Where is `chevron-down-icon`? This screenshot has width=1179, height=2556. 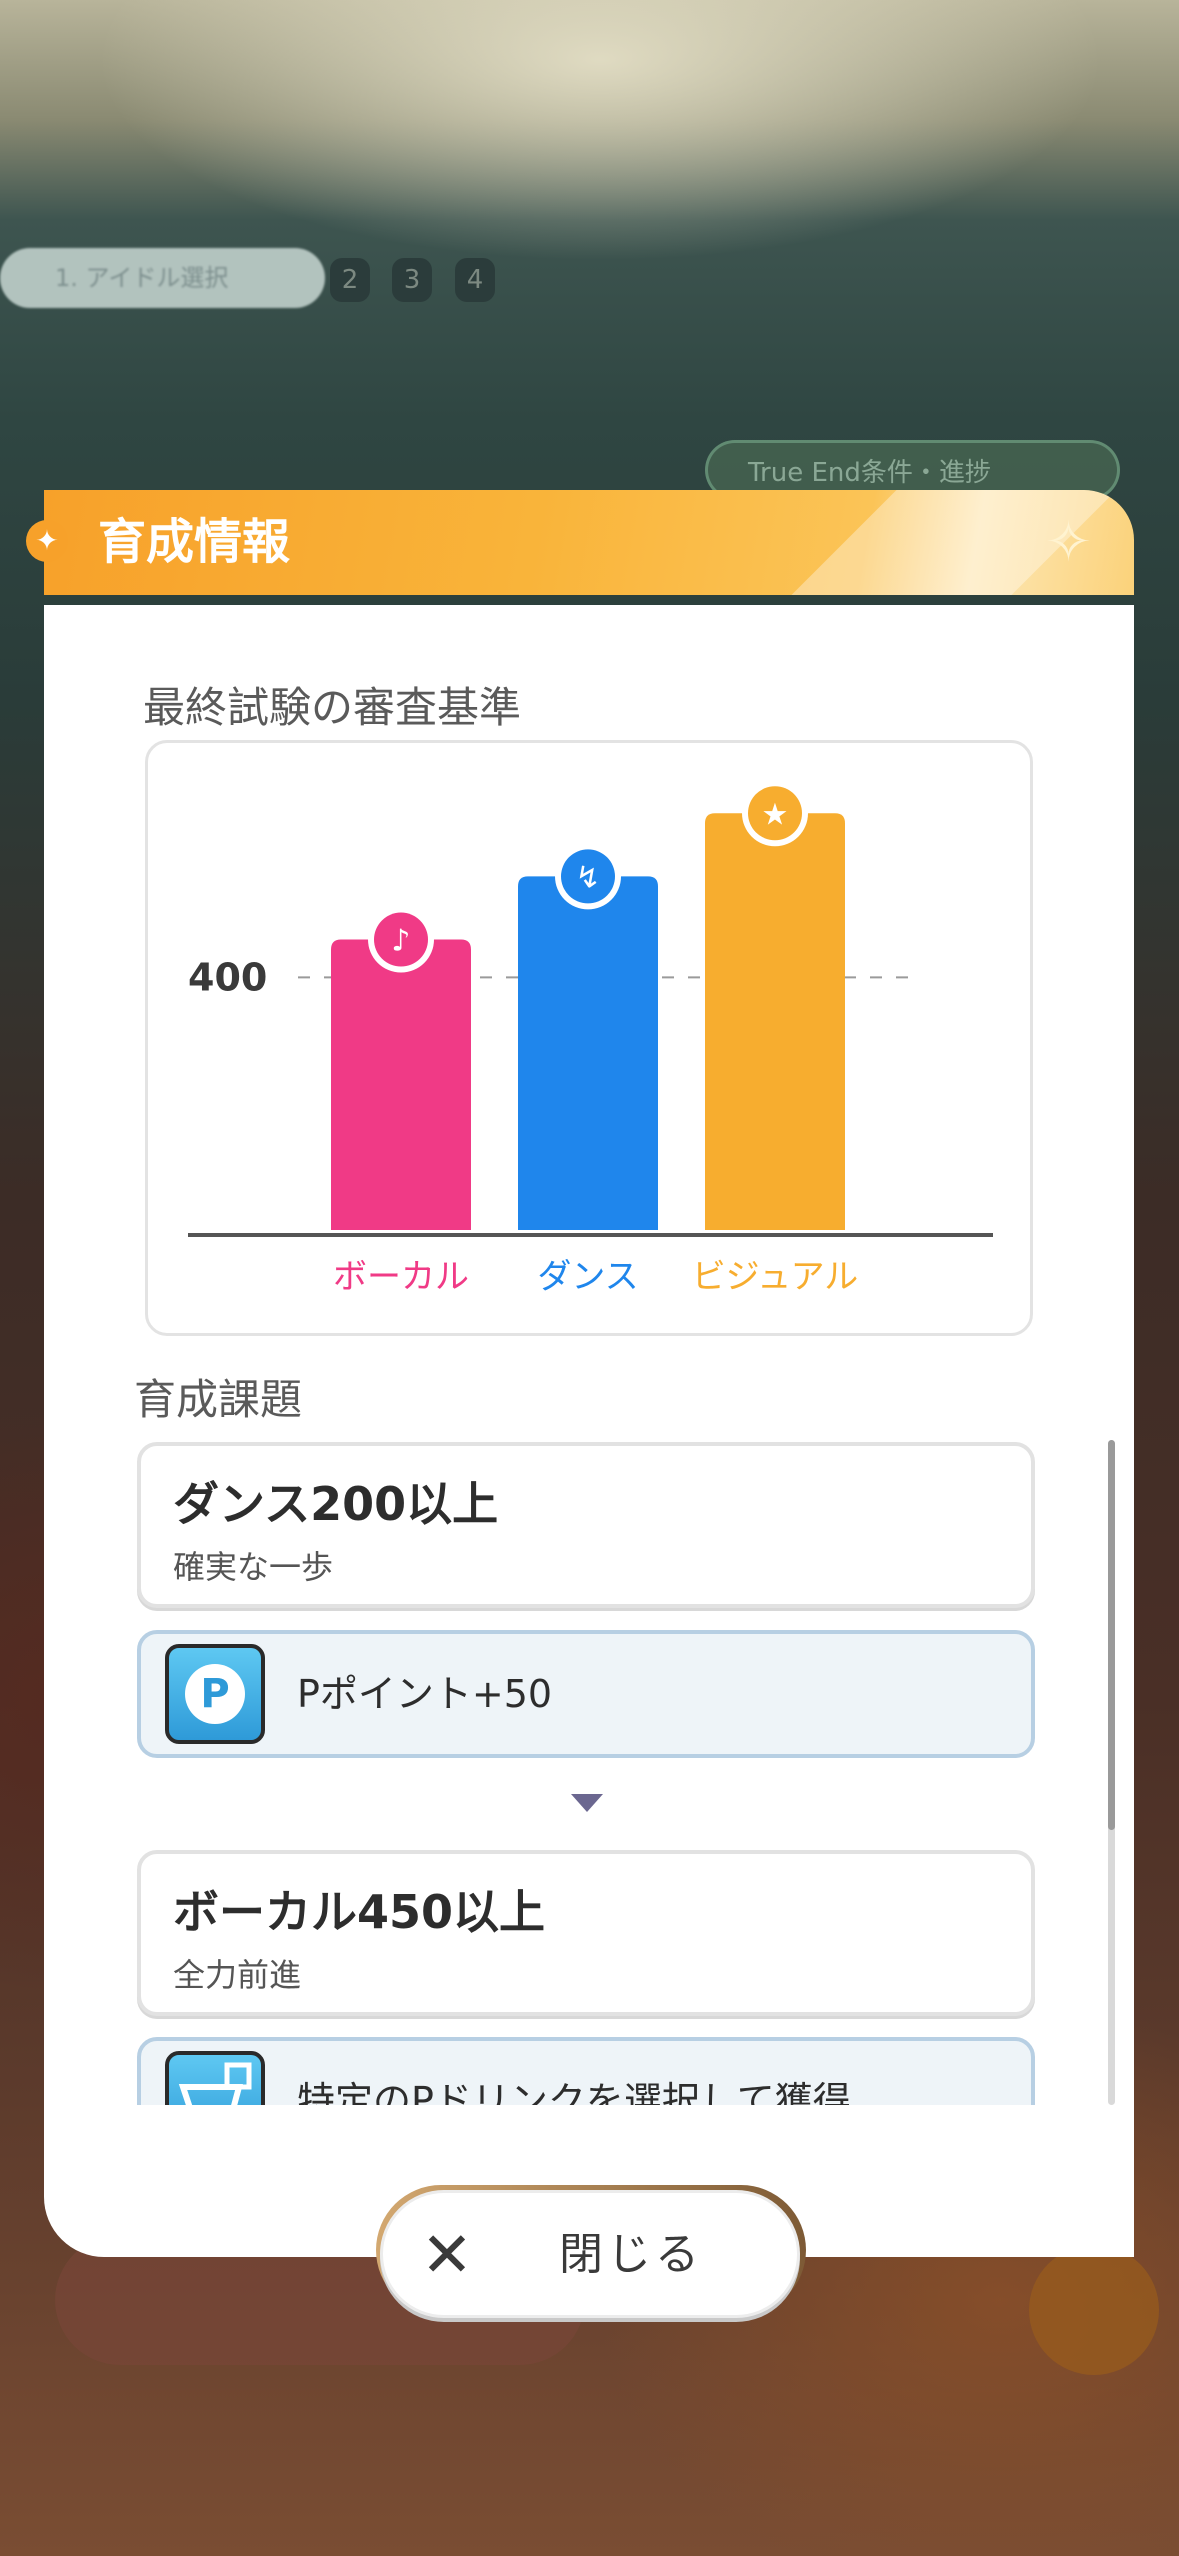
chevron-down-icon is located at coordinates (587, 1803).